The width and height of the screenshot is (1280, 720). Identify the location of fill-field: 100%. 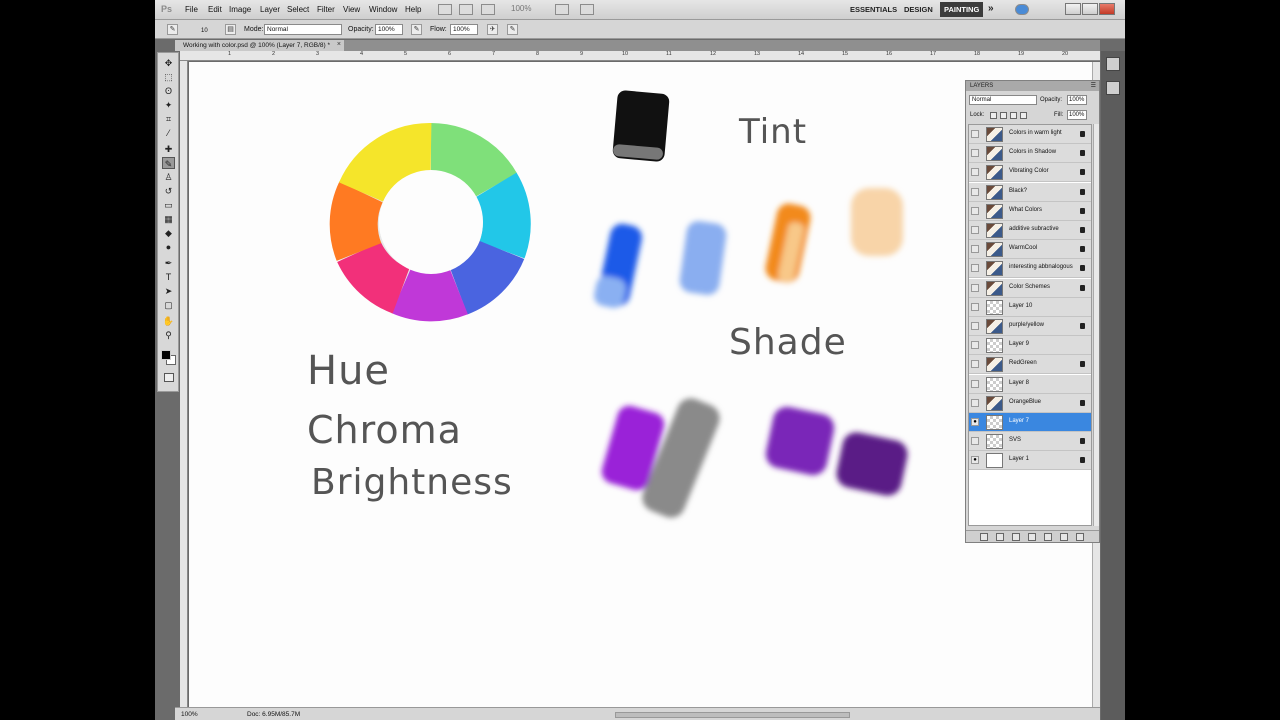
(1077, 115).